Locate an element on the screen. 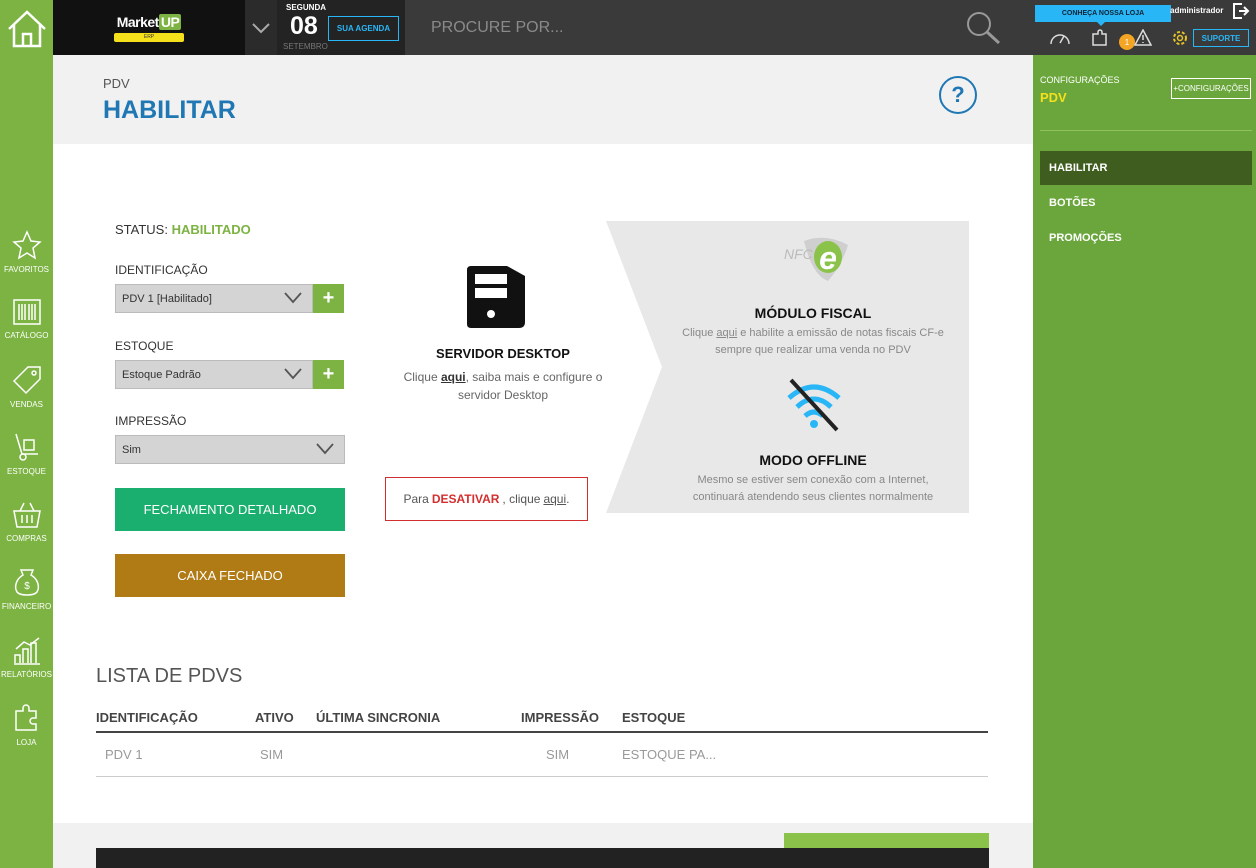 This screenshot has height=868, width=1256. fiscal-link: aqui is located at coordinates (726, 333).